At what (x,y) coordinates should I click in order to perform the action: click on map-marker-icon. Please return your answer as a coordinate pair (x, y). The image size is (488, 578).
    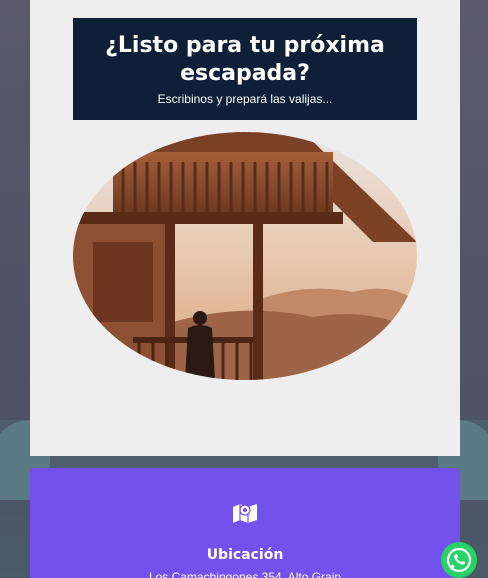
    Looking at the image, I should click on (245, 513).